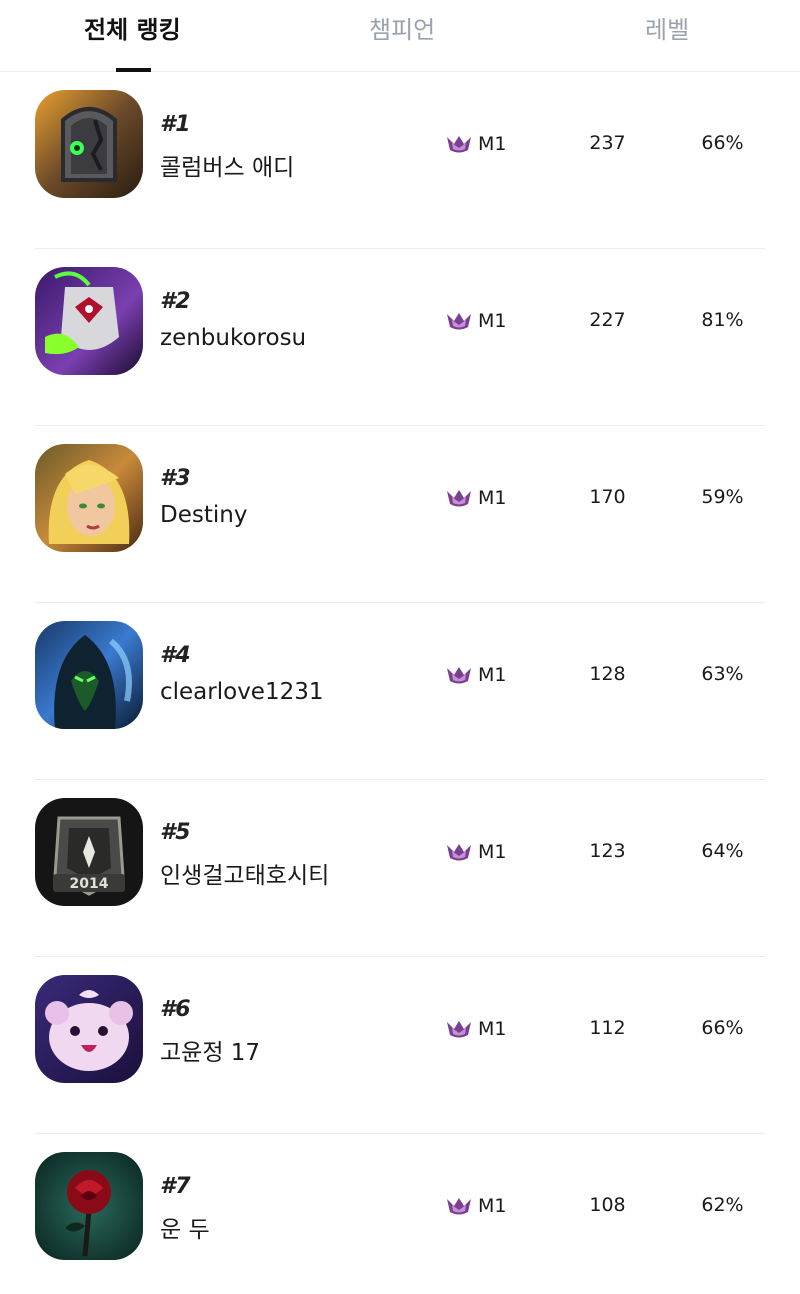 Image resolution: width=800 pixels, height=1294 pixels. What do you see at coordinates (233, 338) in the screenshot?
I see `player-name: zenbukorosu` at bounding box center [233, 338].